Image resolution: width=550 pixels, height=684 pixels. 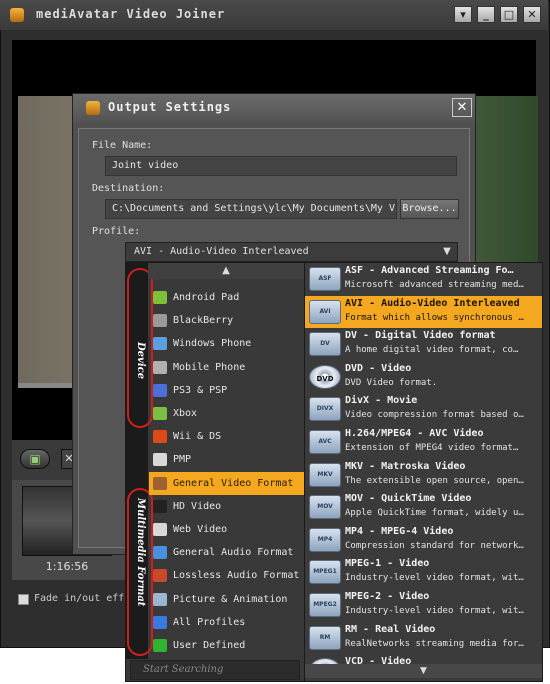 I want to click on format-icon: DIVX, so click(x=325, y=409).